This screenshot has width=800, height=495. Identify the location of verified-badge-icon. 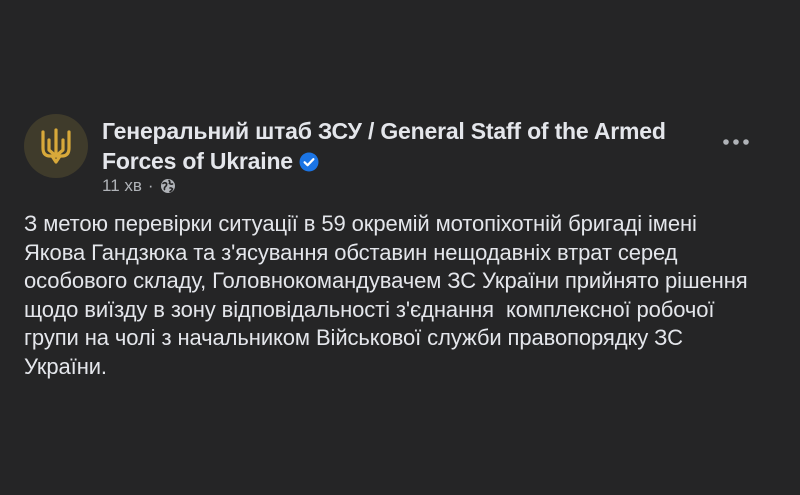
(309, 162).